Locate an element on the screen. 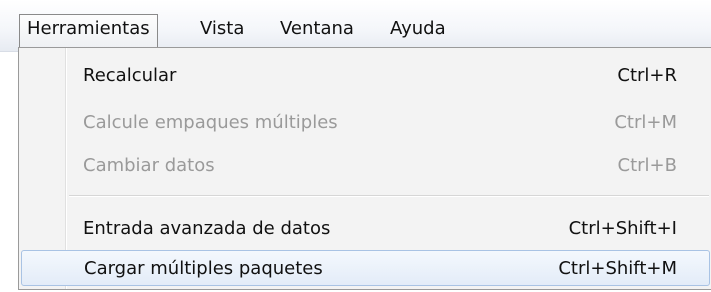  menu-item-shortcut: Ctrl+M is located at coordinates (645, 122).